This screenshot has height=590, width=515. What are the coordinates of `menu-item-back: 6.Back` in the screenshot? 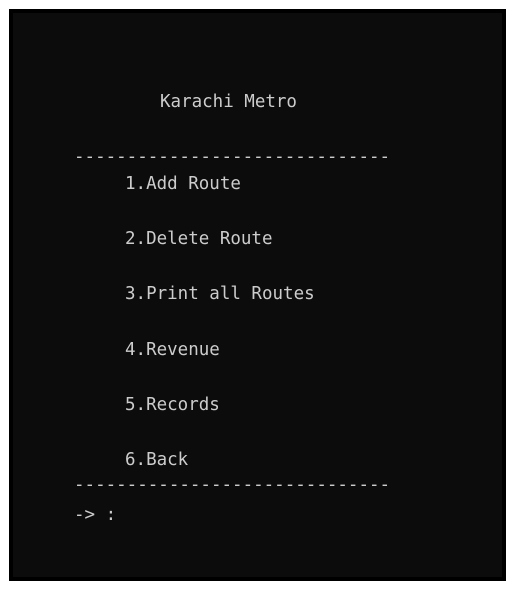 It's located at (157, 460).